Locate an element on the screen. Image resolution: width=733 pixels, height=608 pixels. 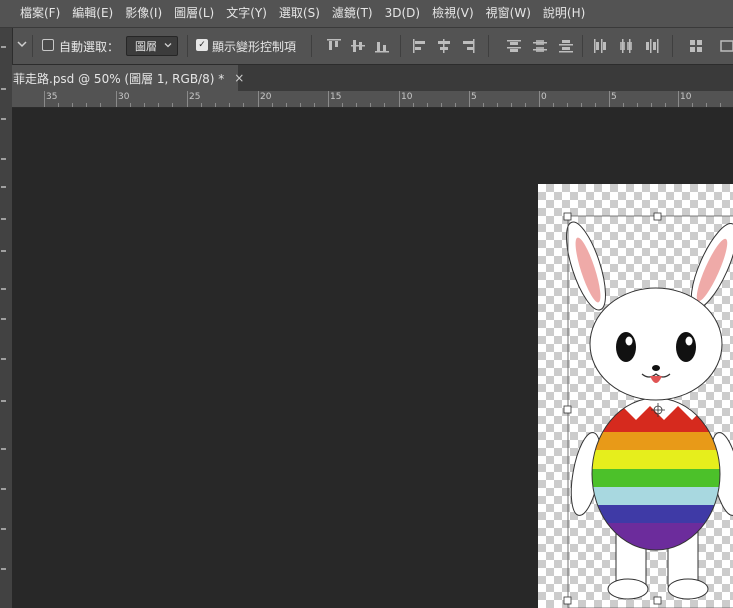
menu-edit: 編輯(E) is located at coordinates (92, 13).